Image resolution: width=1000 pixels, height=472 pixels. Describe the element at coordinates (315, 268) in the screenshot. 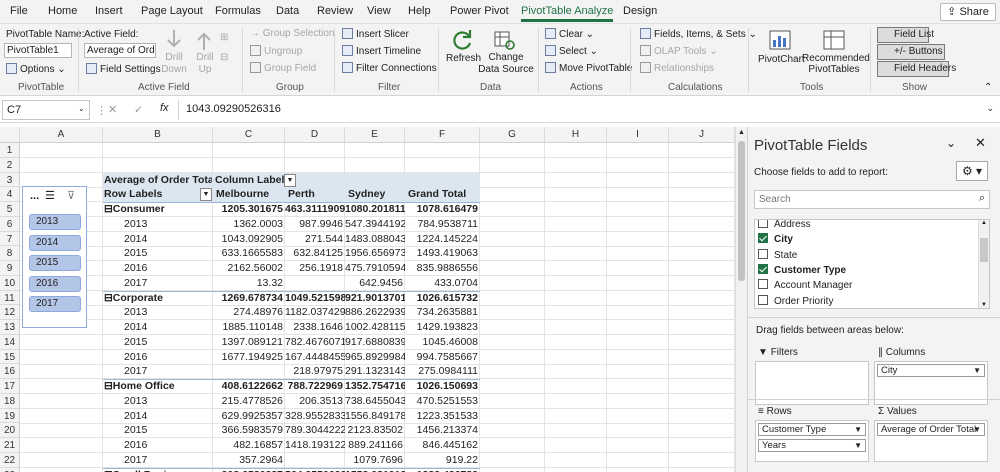

I see `pivot-value-cell: 256.1918` at that location.